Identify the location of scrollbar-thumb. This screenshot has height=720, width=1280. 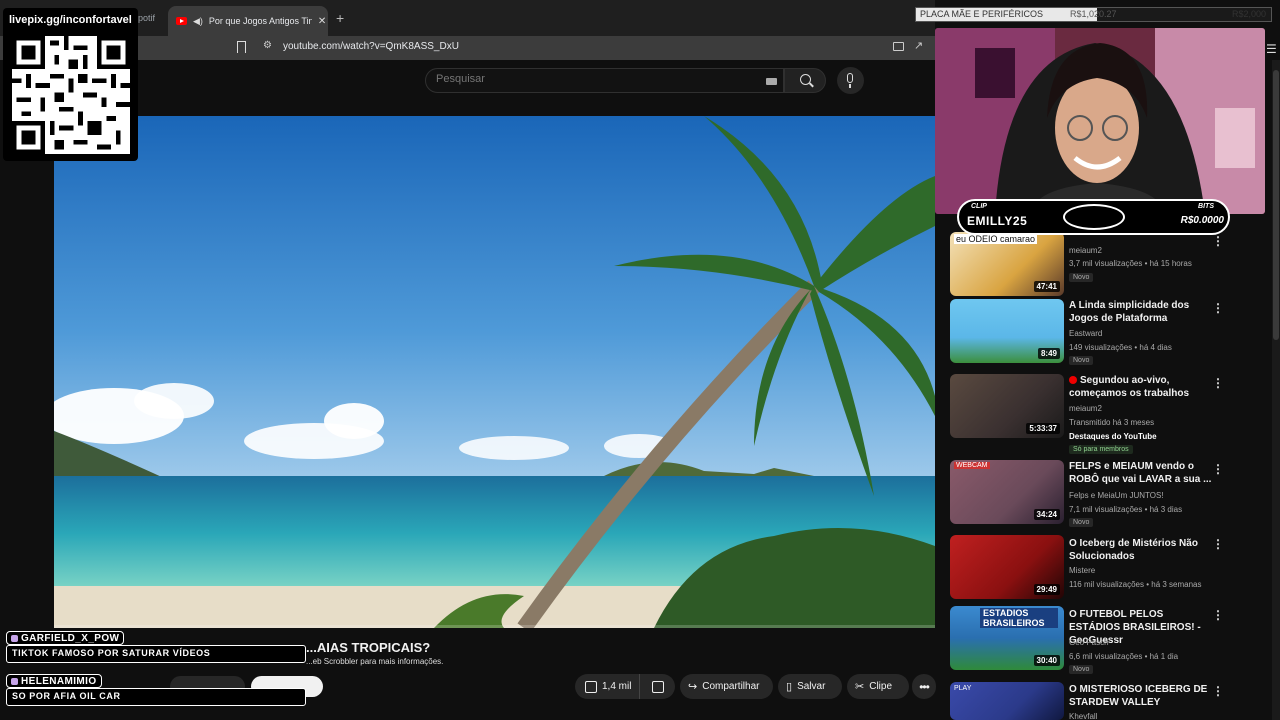
(1276, 205).